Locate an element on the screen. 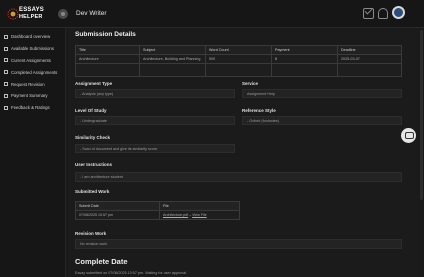 The height and width of the screenshot is (277, 424). complete-date-title: Complete Date is located at coordinates (101, 261).